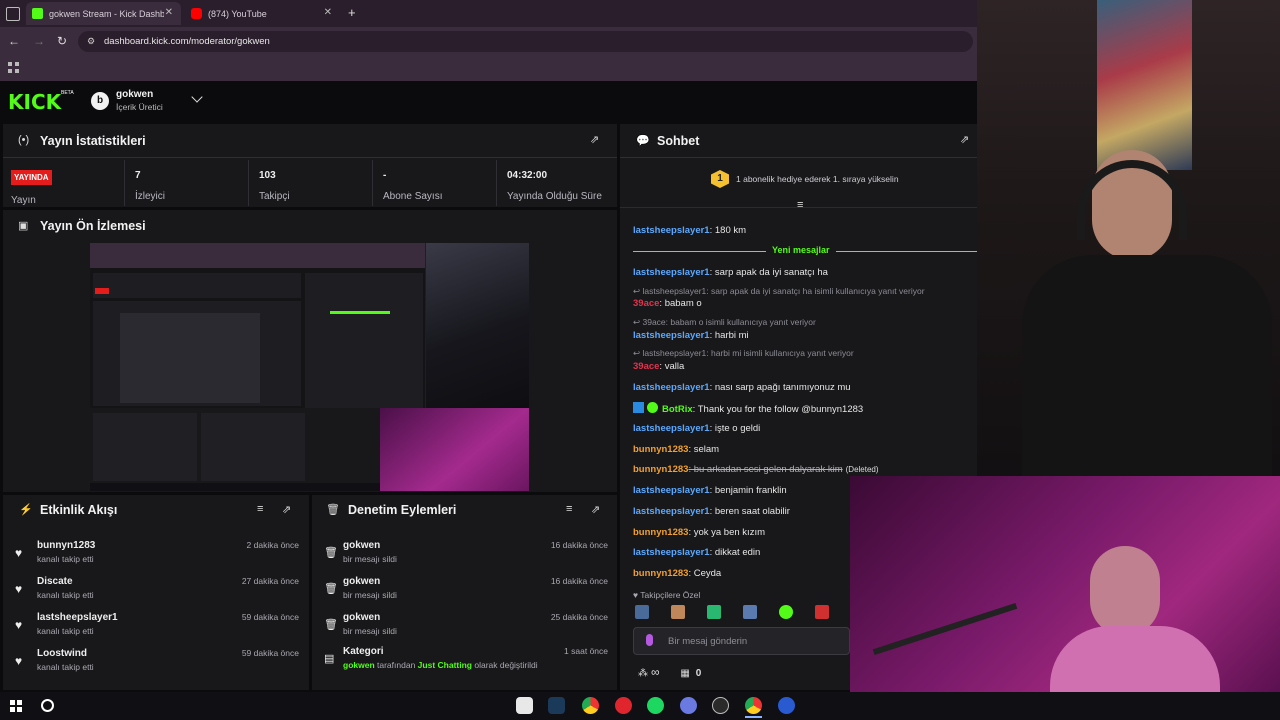 Image resolution: width=1280 pixels, height=720 pixels. Describe the element at coordinates (735, 428) in the screenshot. I see `chat-text: : işte o geldi` at that location.